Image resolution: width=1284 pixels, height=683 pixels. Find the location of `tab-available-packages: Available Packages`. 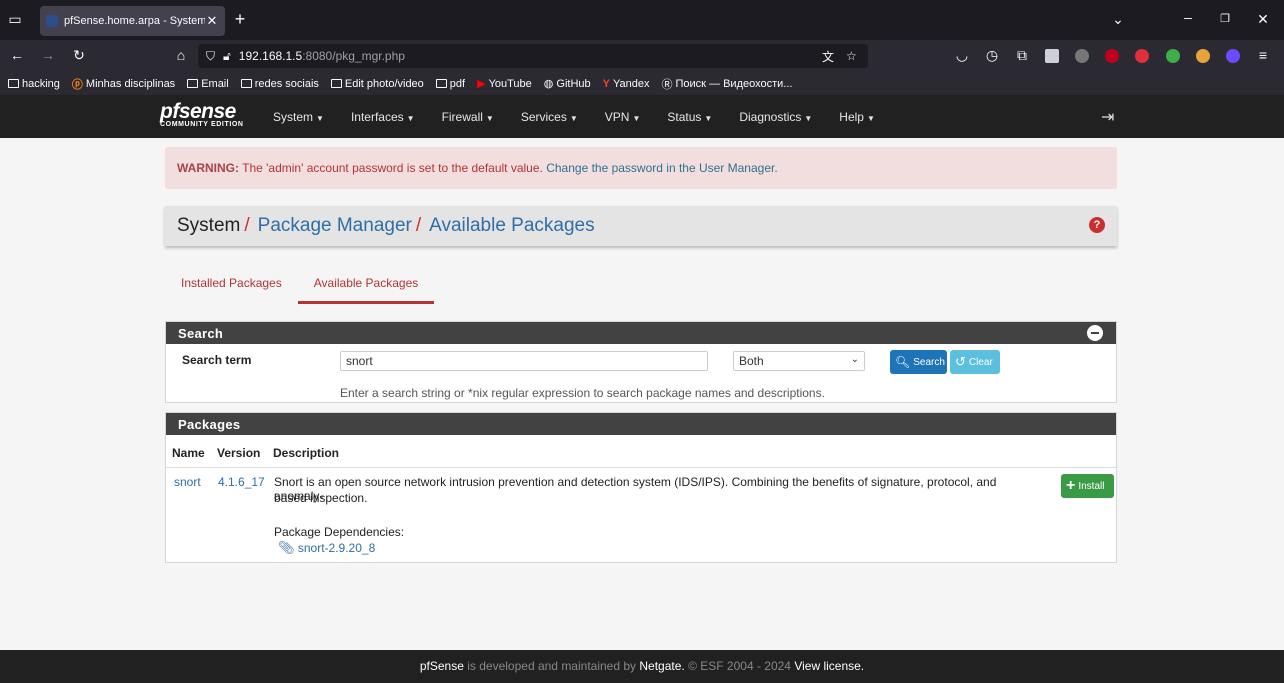

tab-available-packages: Available Packages is located at coordinates (366, 284).